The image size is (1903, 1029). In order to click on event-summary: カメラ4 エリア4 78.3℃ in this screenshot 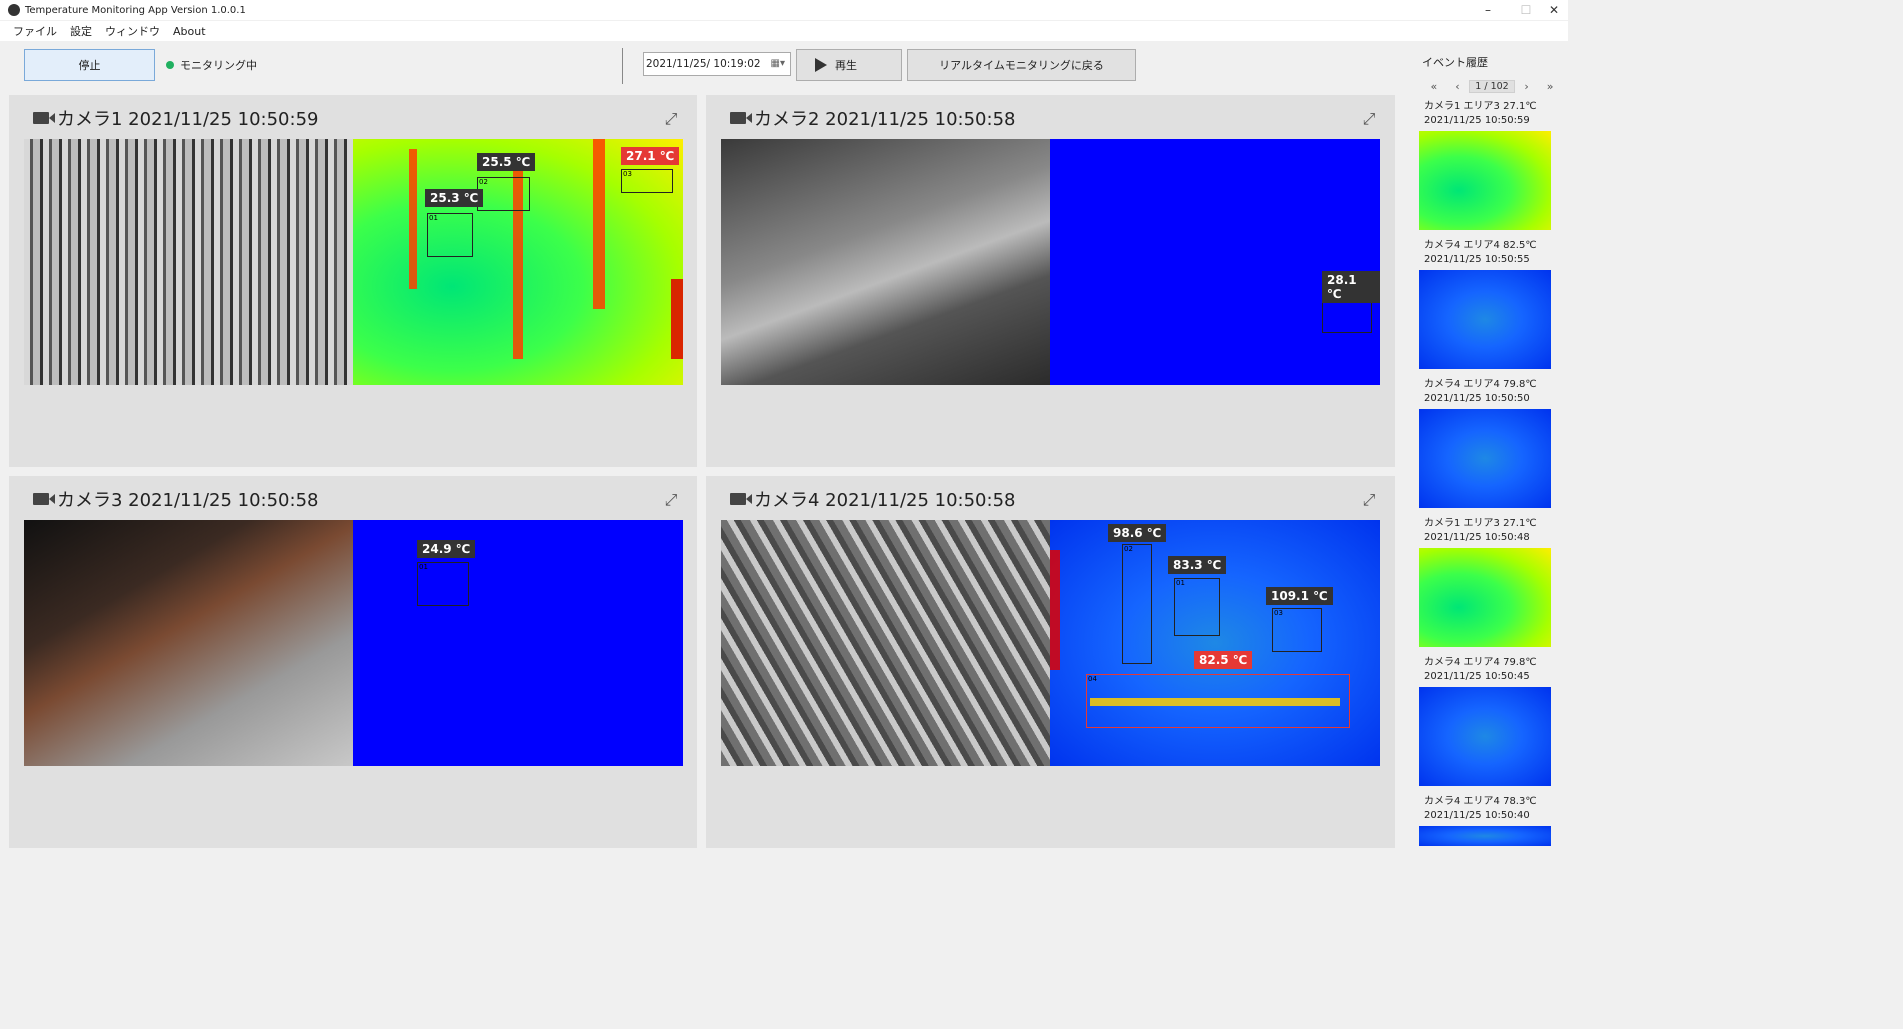, I will do `click(1480, 801)`.